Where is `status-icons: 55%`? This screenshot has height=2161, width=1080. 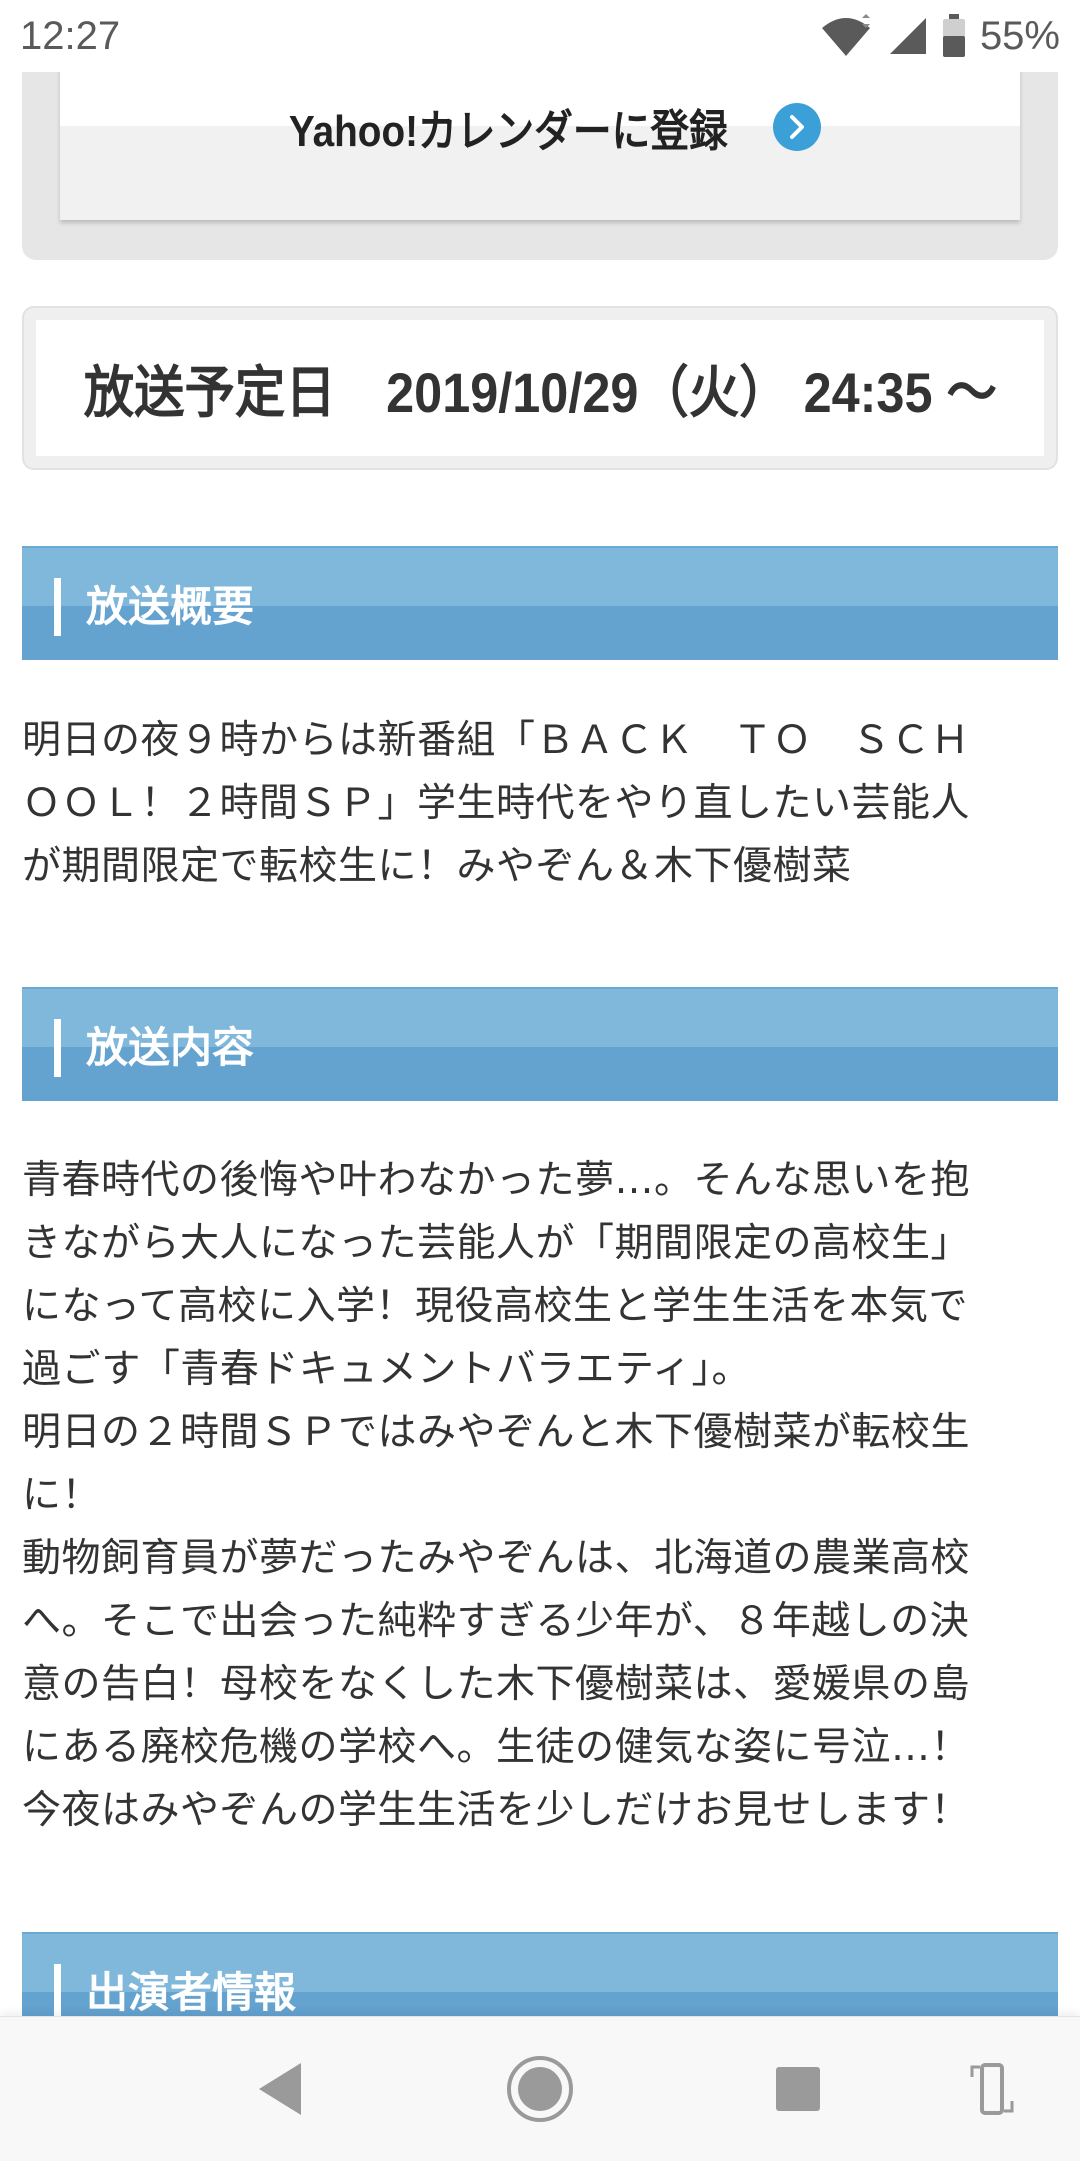 status-icons: 55% is located at coordinates (939, 36).